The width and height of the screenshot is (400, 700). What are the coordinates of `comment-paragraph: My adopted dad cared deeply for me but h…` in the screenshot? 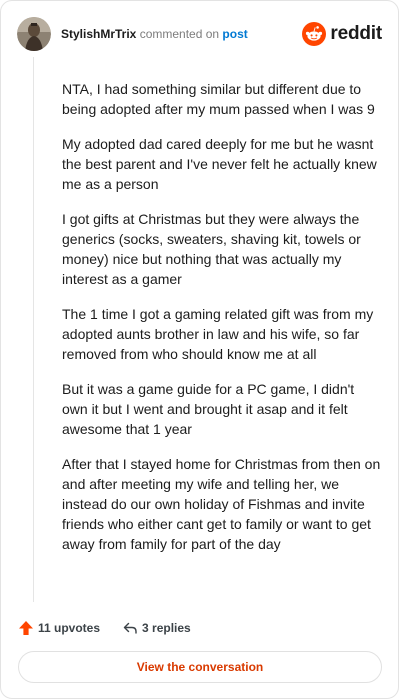 It's located at (219, 164).